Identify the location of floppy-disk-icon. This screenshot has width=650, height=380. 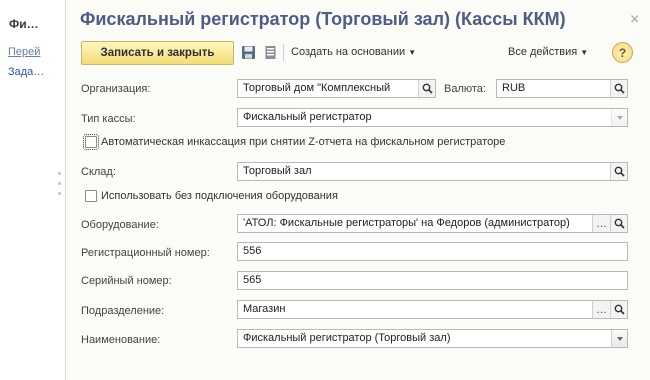
(248, 52).